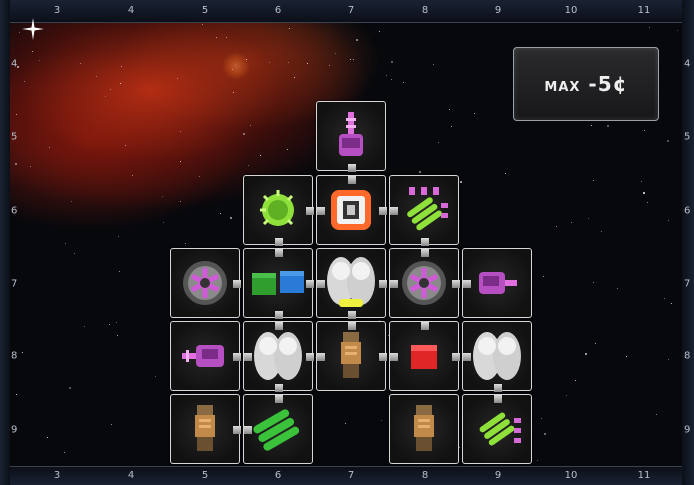 The height and width of the screenshot is (485, 694). I want to click on main-cabin-icon, so click(351, 210).